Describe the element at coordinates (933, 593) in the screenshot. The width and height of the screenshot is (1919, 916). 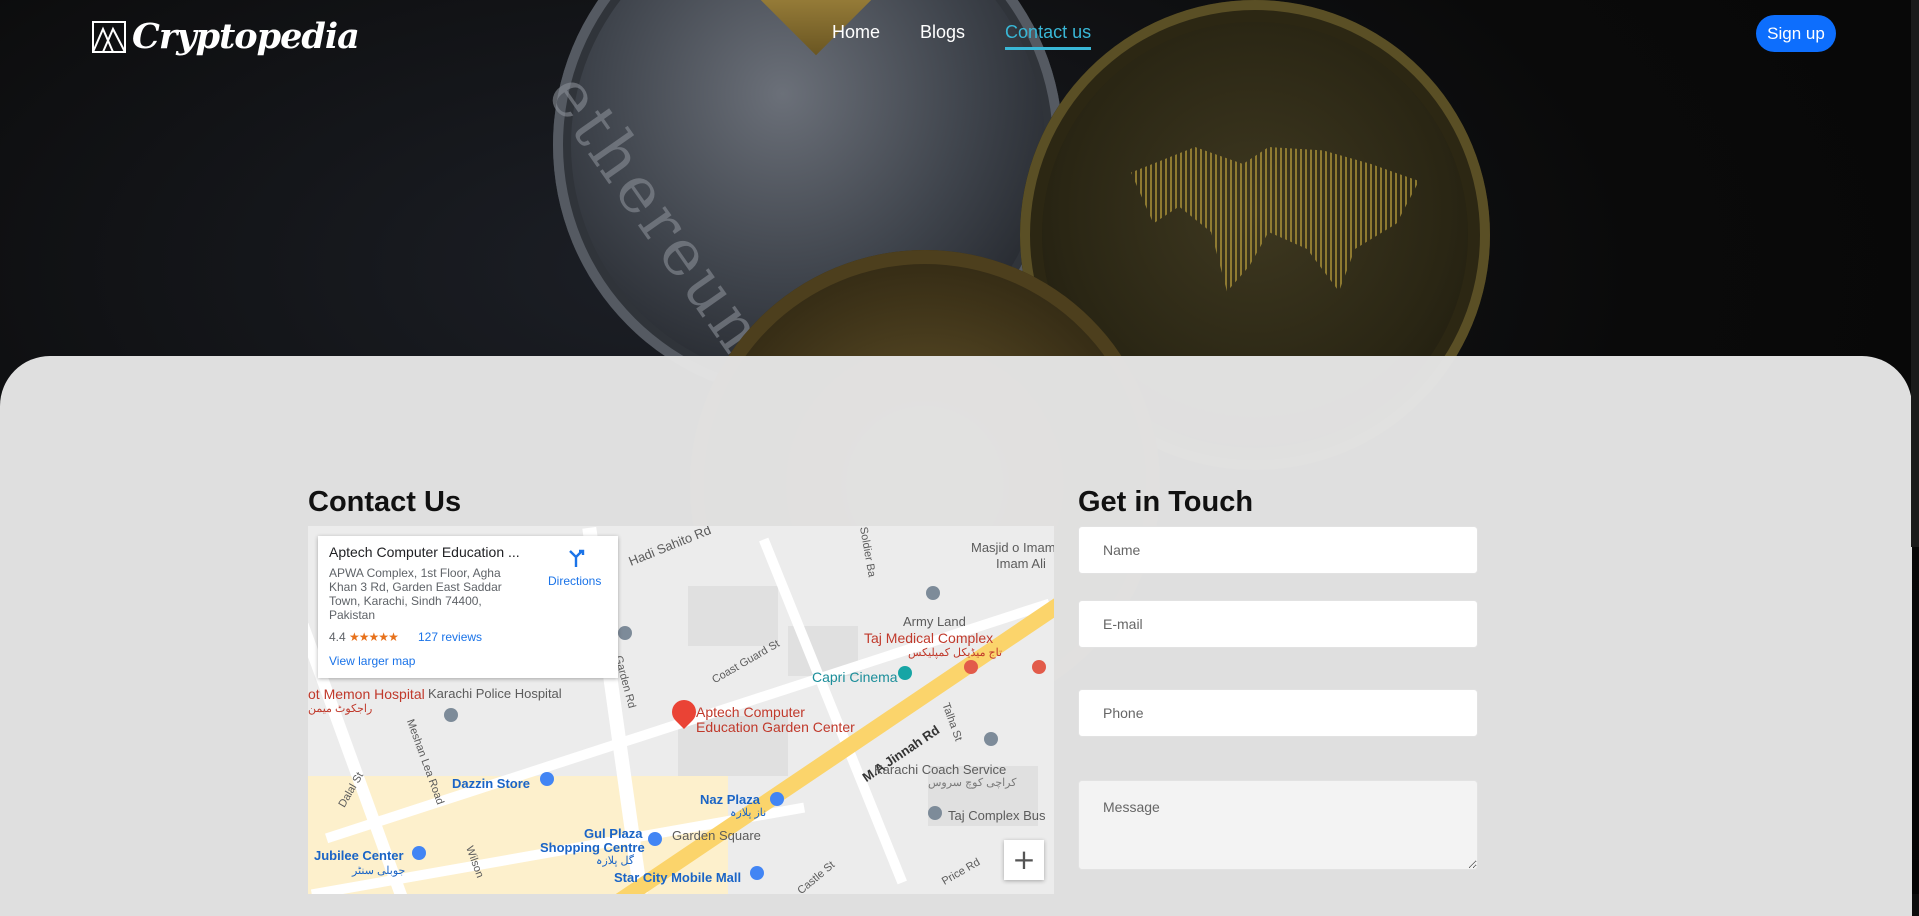
I see `army-land-pin-icon` at that location.